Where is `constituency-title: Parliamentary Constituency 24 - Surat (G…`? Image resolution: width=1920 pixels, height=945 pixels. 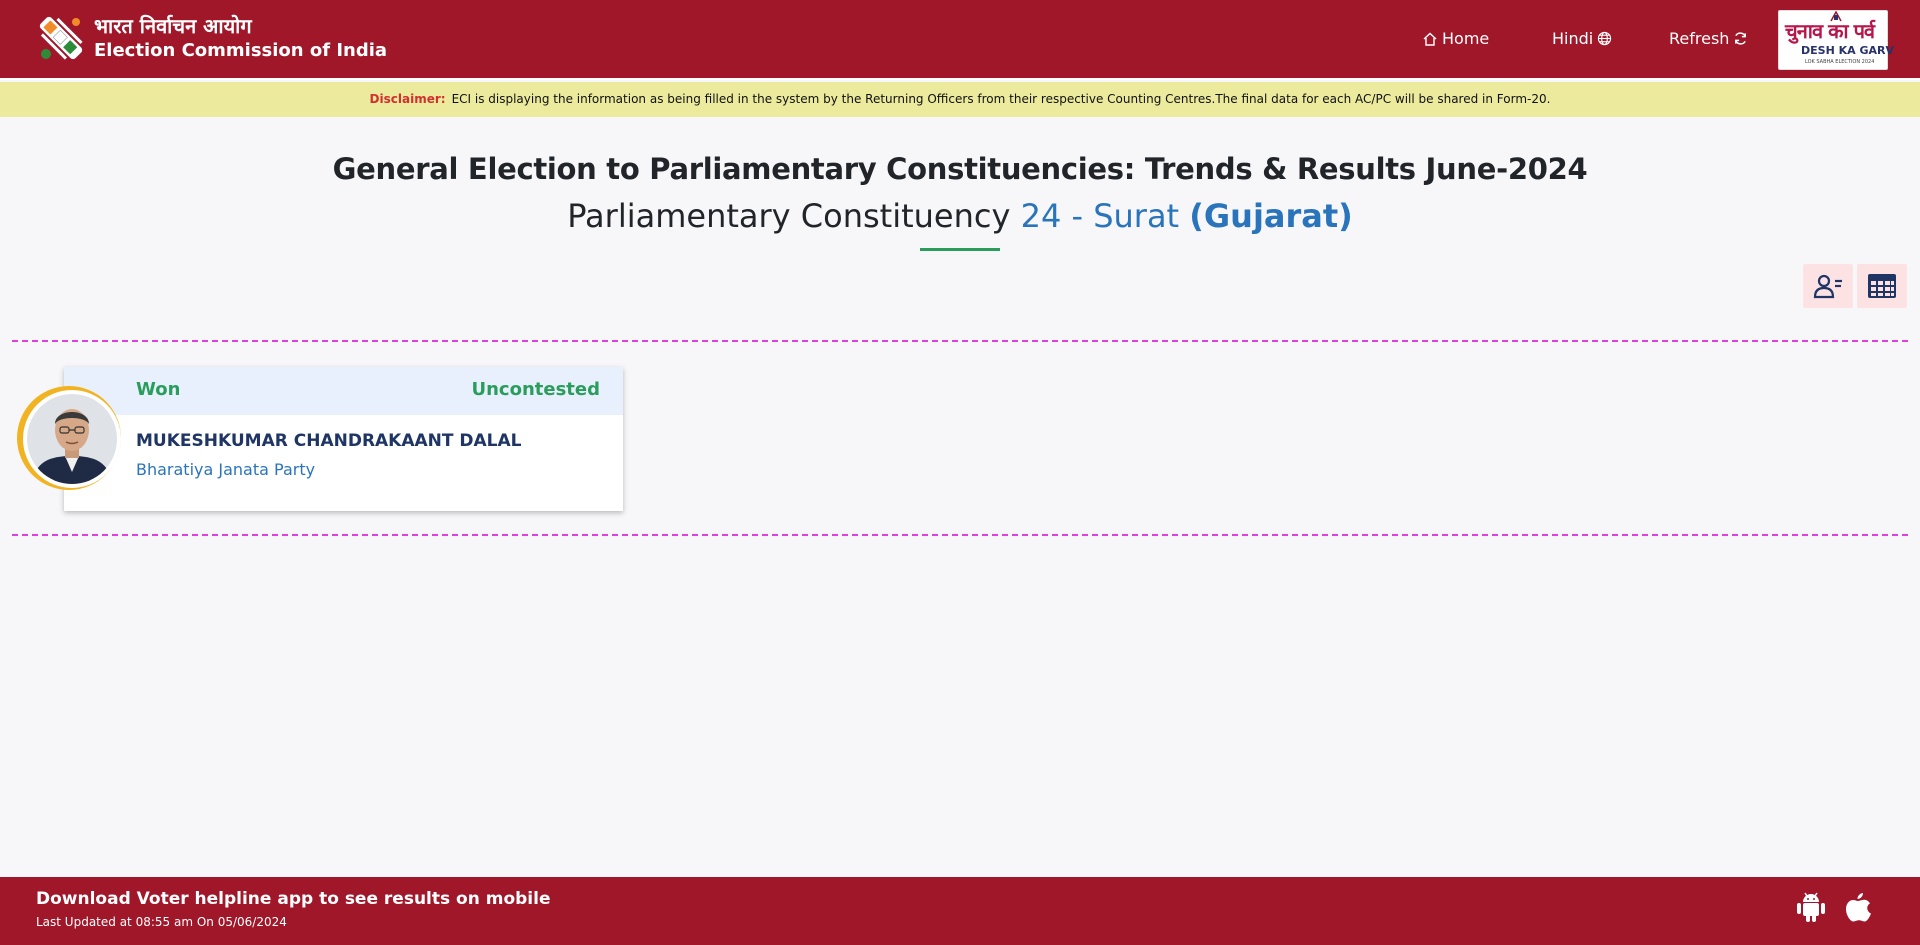
constituency-title: Parliamentary Constituency 24 - Surat (G… is located at coordinates (960, 216).